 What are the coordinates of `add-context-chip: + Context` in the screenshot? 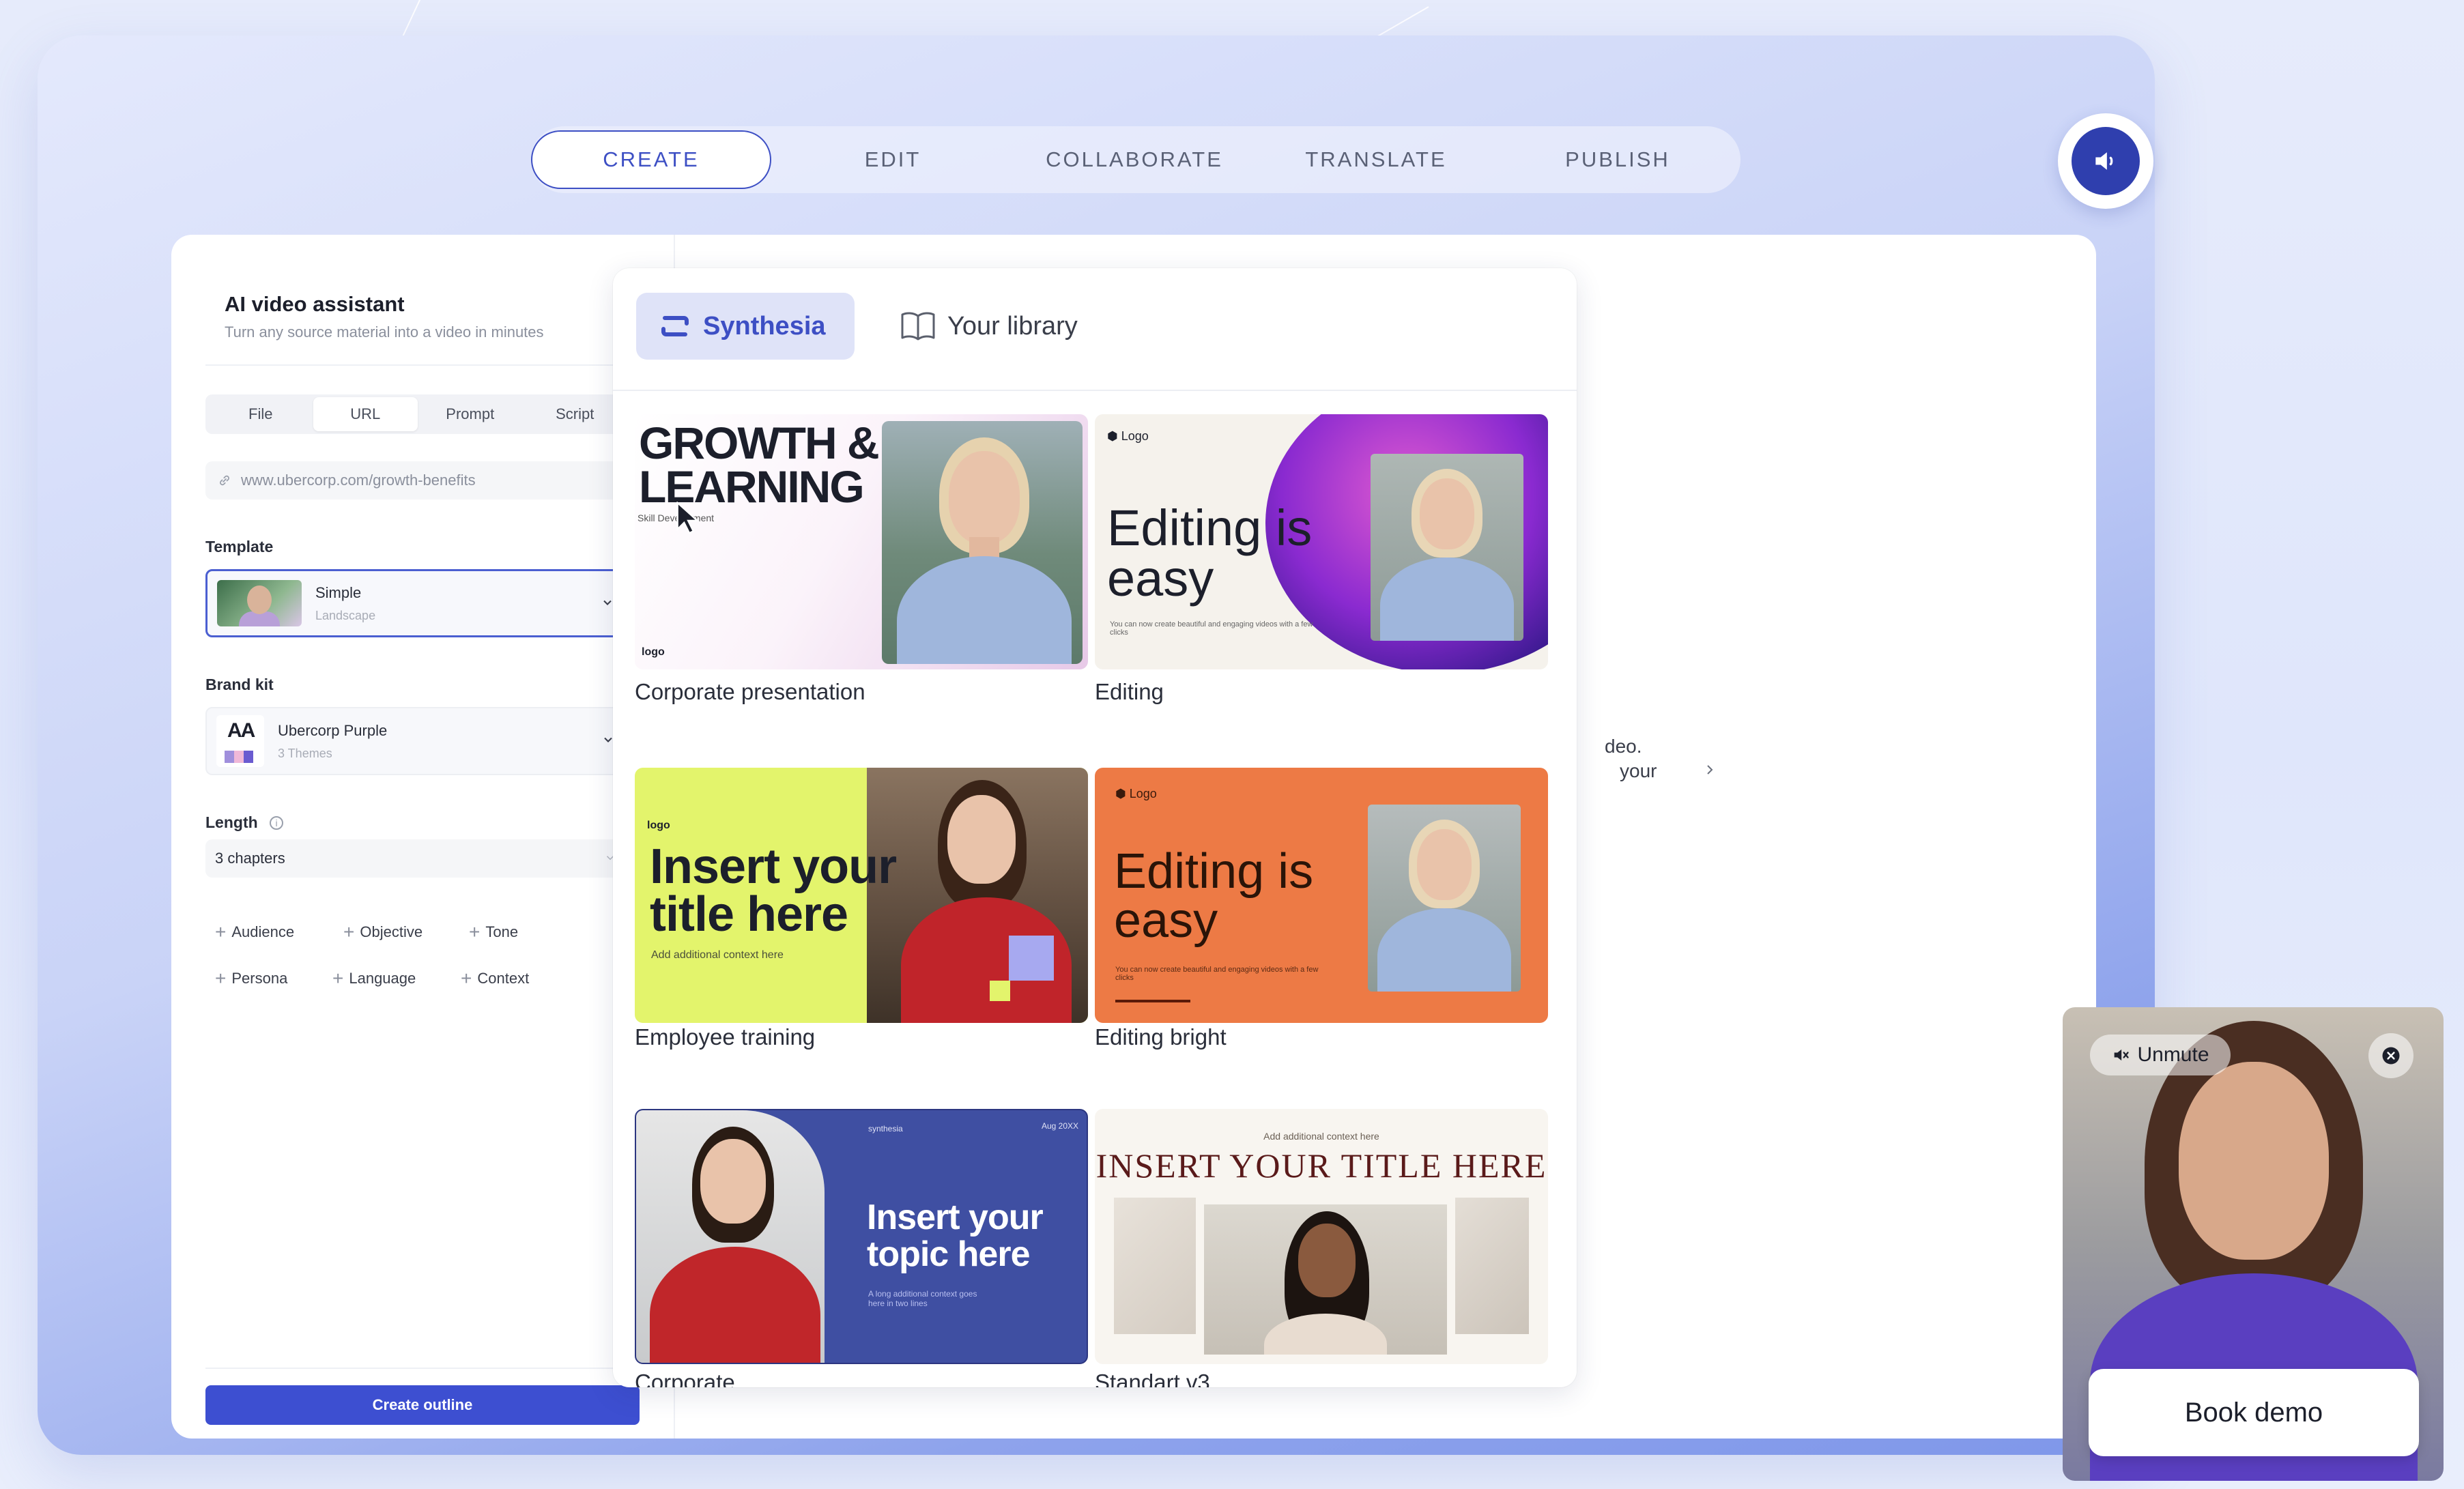 It's located at (495, 978).